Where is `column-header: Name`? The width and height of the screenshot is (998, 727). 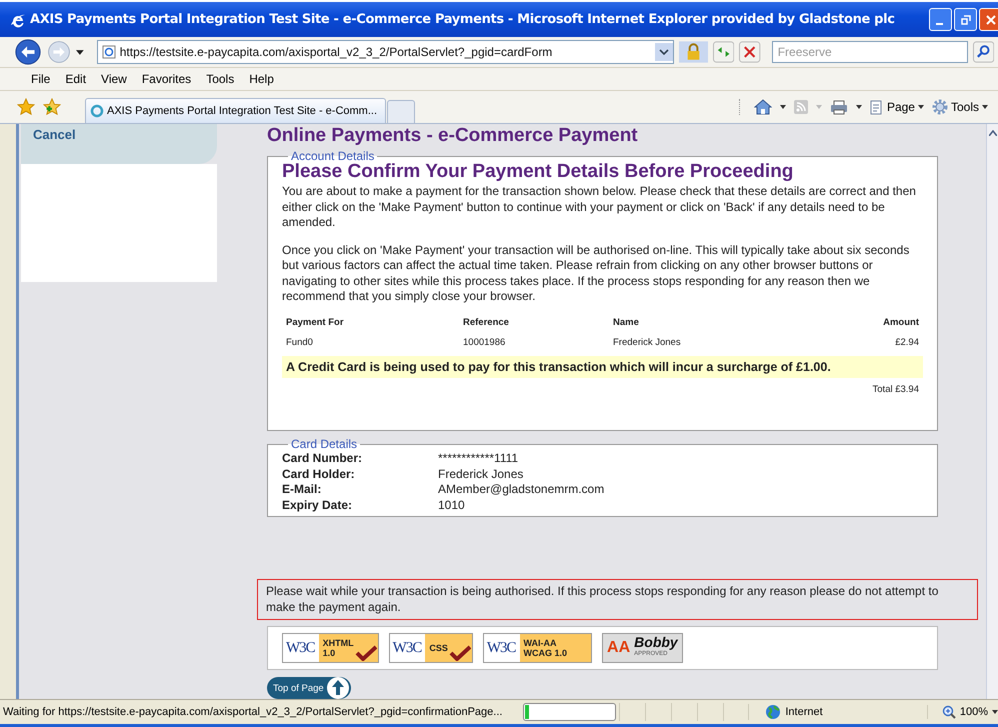 column-header: Name is located at coordinates (626, 322).